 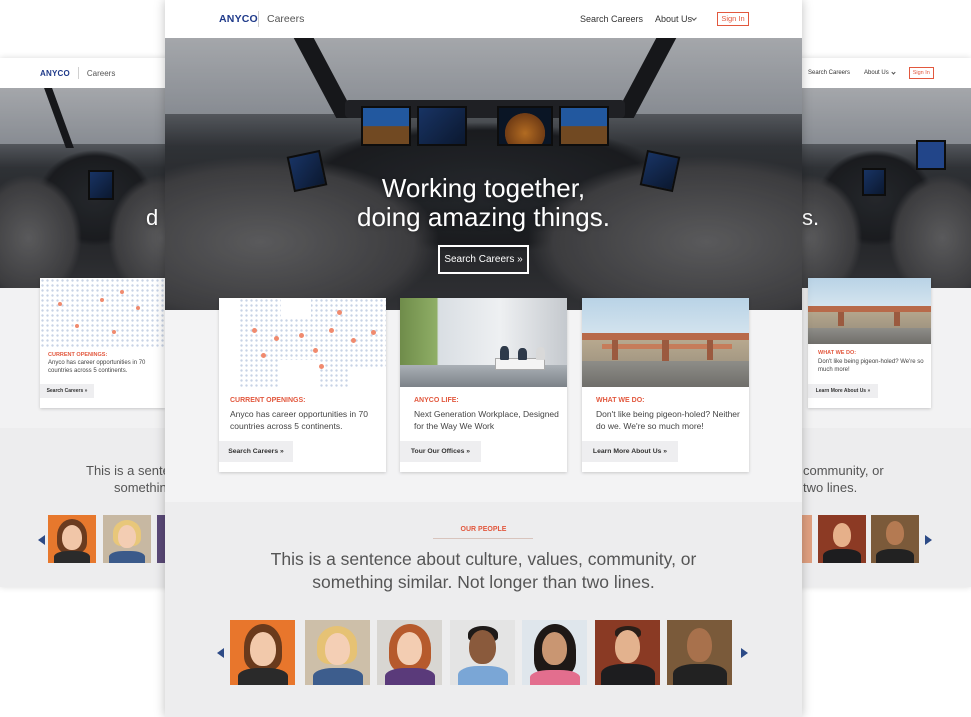 What do you see at coordinates (830, 487) in the screenshot?
I see `right-preview-statement-2: two lines.` at bounding box center [830, 487].